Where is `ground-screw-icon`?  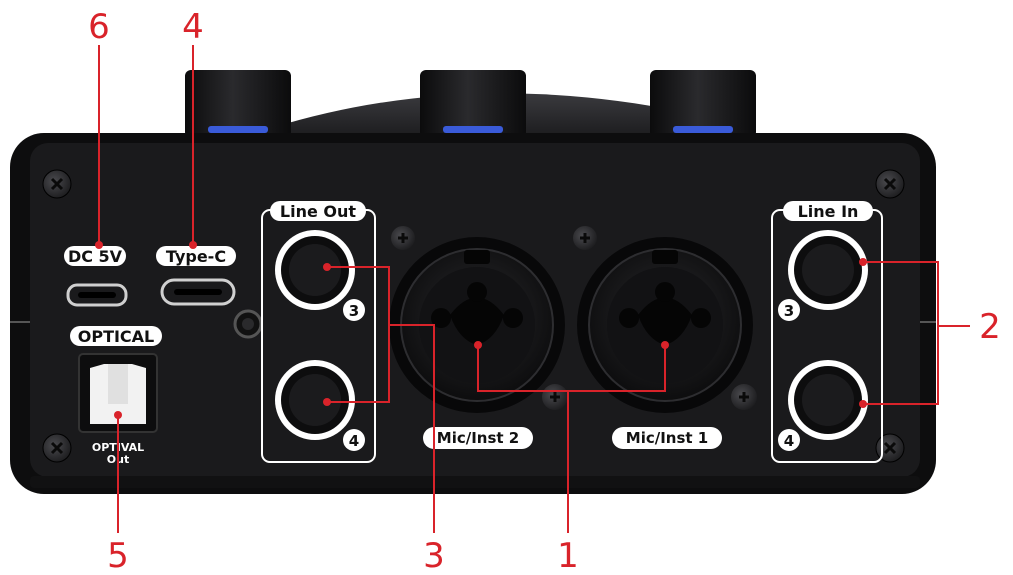 ground-screw-icon is located at coordinates (248, 324).